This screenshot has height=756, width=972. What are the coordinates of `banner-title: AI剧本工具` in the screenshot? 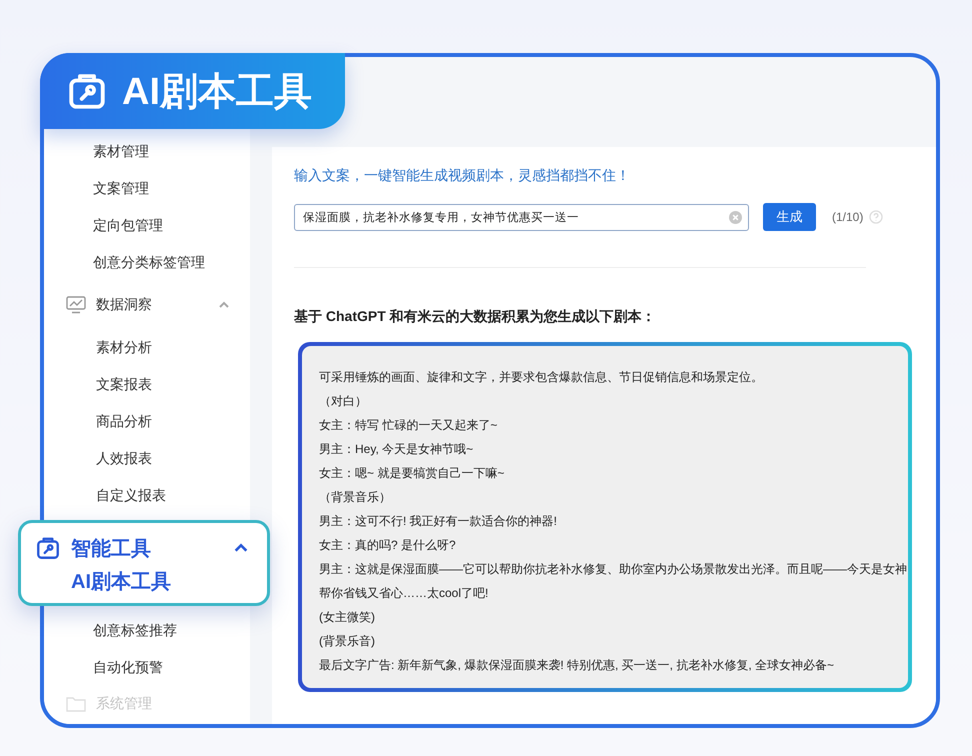 It's located at (217, 92).